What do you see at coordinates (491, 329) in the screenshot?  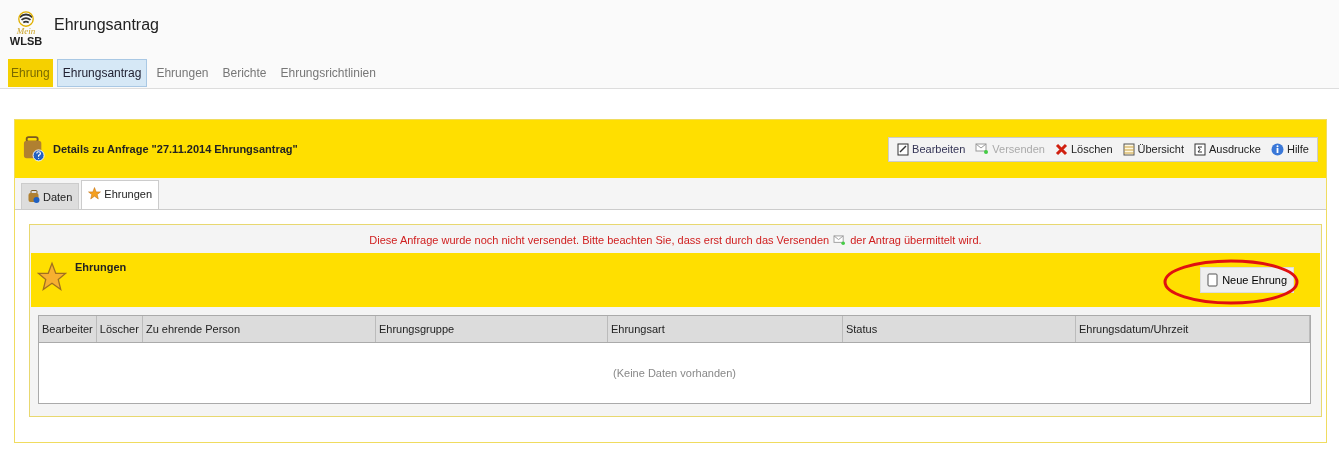 I see `column-header: Ehrungsgruppe` at bounding box center [491, 329].